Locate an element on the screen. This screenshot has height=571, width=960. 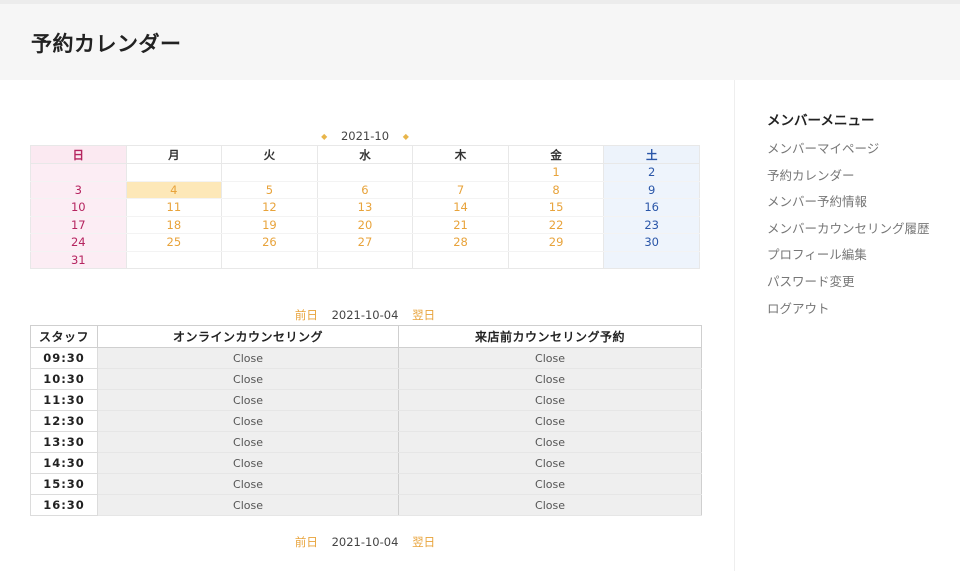
schedule-row: 12:30 Close Close is located at coordinates (366, 421).